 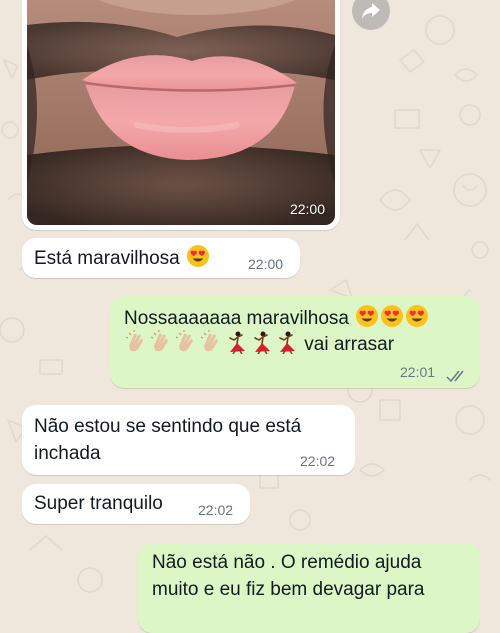 What do you see at coordinates (288, 589) in the screenshot?
I see `message-text-line2: muito e eu fiz bem devagar para` at bounding box center [288, 589].